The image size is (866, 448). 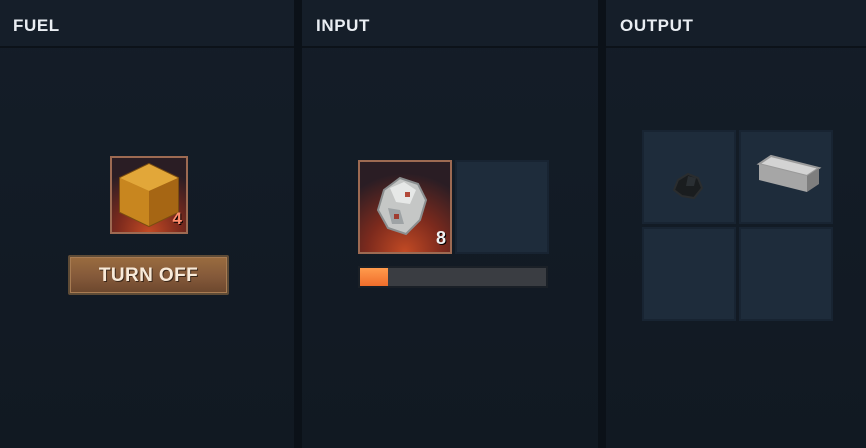 I want to click on divider-right, so click(x=602, y=224).